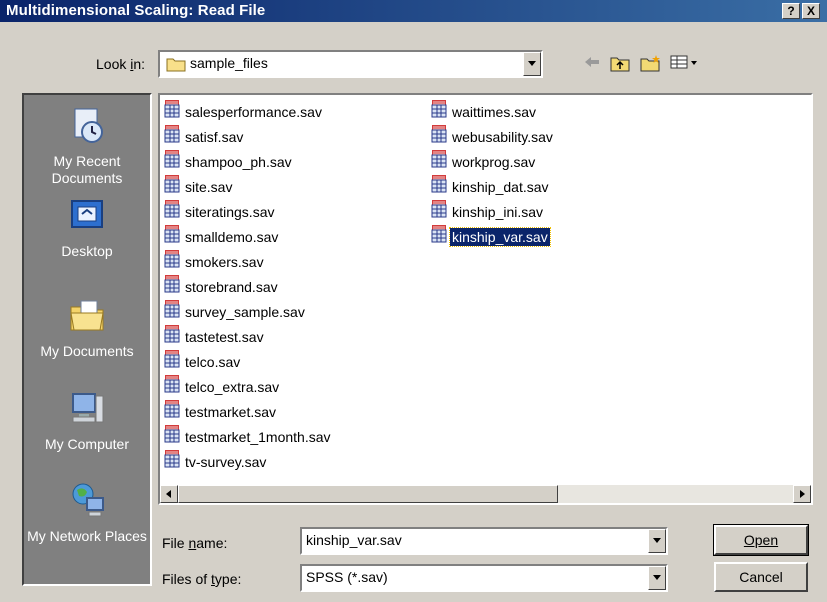  What do you see at coordinates (651, 65) in the screenshot?
I see `new-folder-icon` at bounding box center [651, 65].